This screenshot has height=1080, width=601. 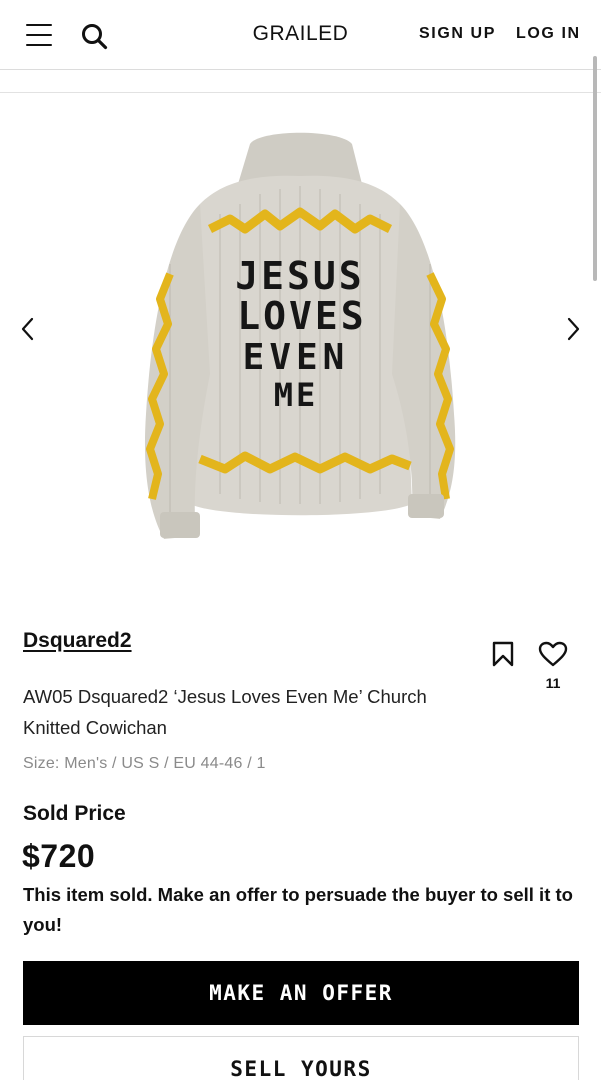 What do you see at coordinates (301, 1058) in the screenshot?
I see `sell-yours-button: SELL YOURS` at bounding box center [301, 1058].